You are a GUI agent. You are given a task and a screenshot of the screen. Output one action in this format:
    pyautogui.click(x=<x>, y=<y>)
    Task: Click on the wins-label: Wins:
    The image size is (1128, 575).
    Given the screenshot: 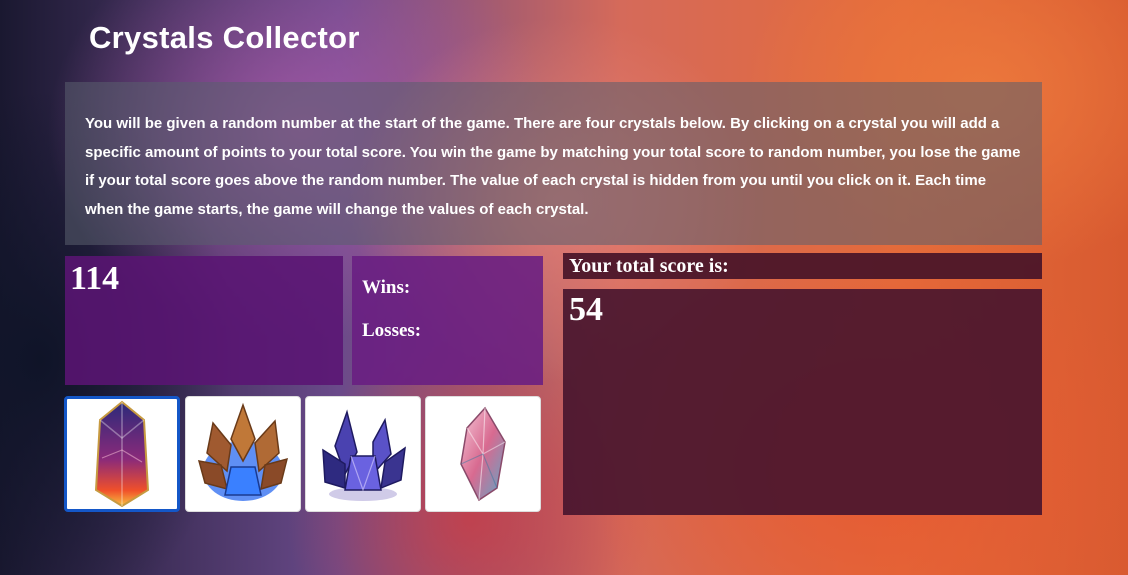 What is the action you would take?
    pyautogui.click(x=386, y=287)
    